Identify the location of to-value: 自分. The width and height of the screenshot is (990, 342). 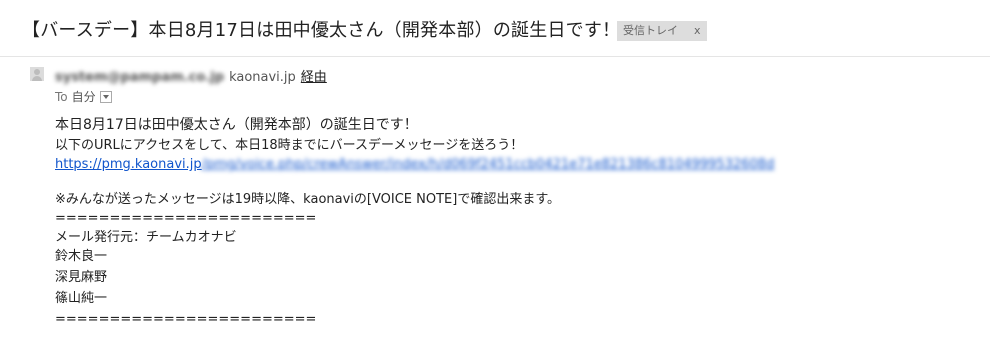
(83, 97).